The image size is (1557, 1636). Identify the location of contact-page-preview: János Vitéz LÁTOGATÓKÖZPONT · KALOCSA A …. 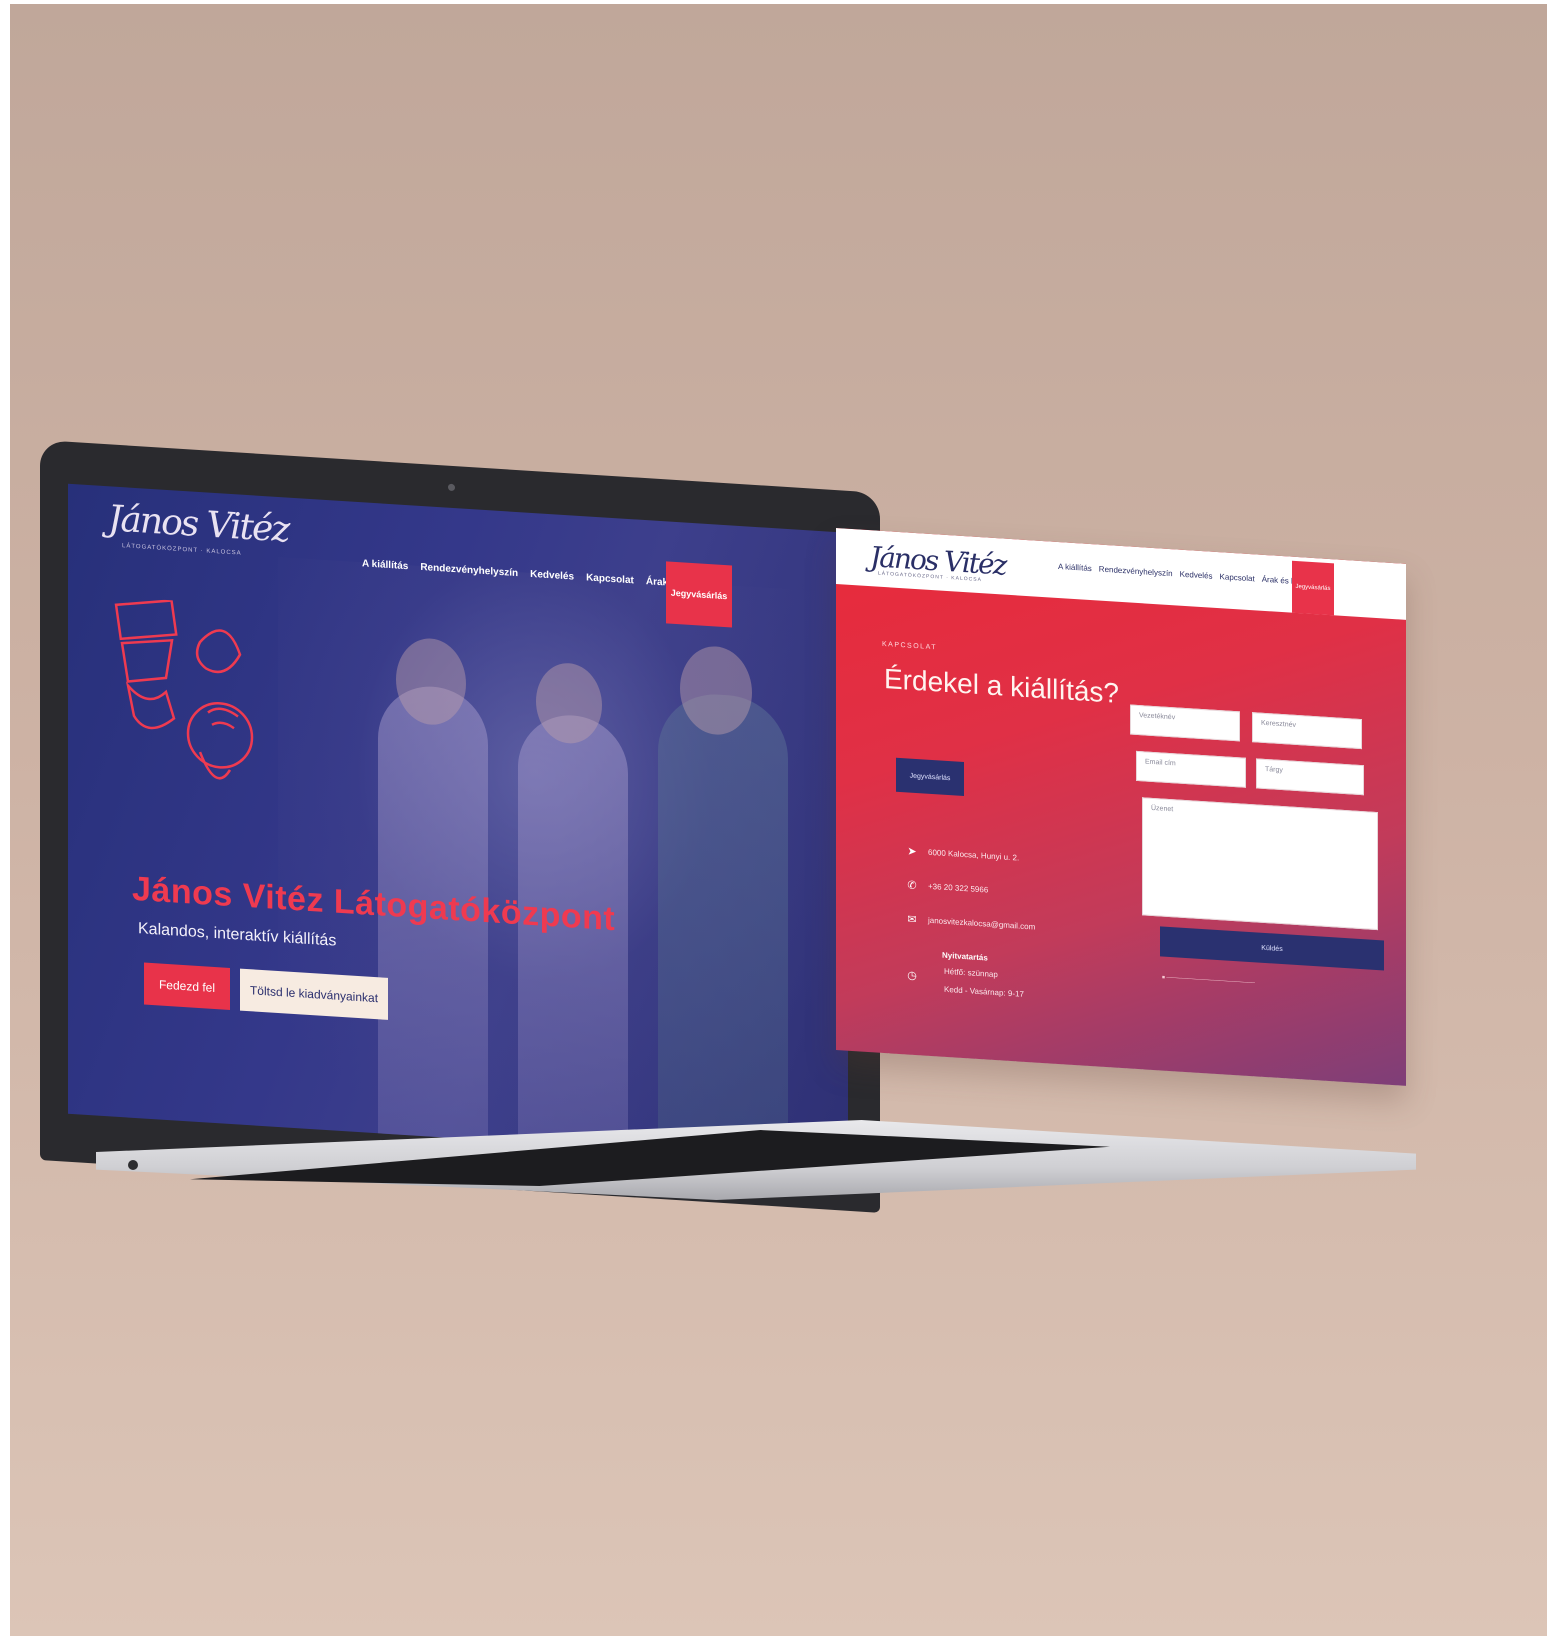
(1121, 807).